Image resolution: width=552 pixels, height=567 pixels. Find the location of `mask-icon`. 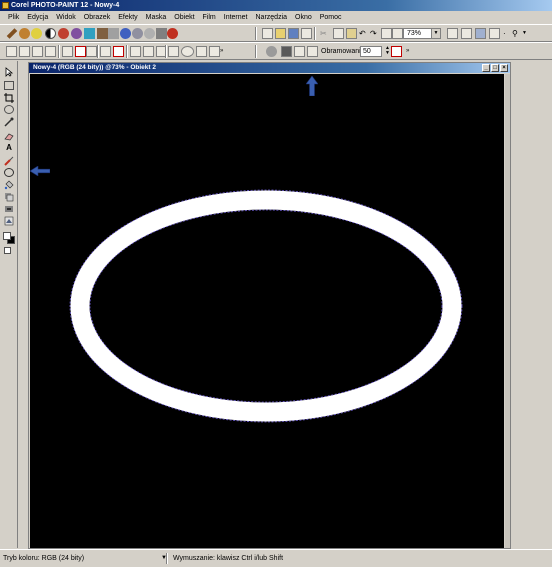

mask-icon is located at coordinates (67, 51).